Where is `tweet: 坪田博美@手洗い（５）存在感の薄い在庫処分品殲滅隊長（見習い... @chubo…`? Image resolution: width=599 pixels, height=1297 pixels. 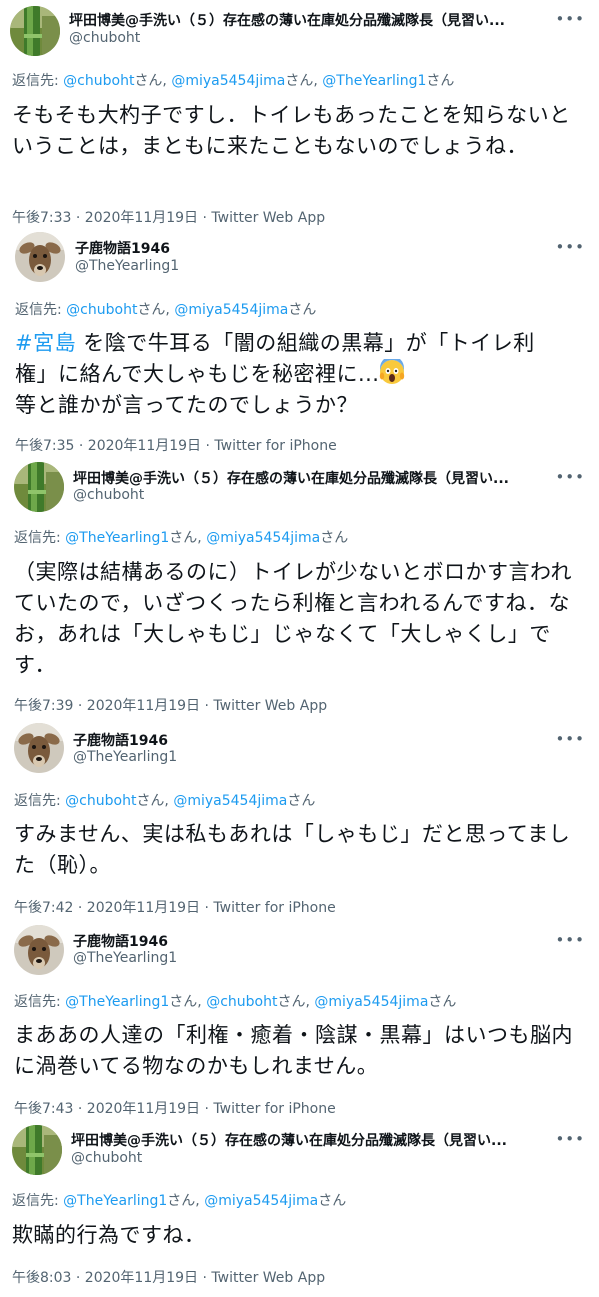
tweet: 坪田博美@手洗い（５）存在感の薄い在庫処分品殲滅隊長（見習い... @chubo… is located at coordinates (299, 1209).